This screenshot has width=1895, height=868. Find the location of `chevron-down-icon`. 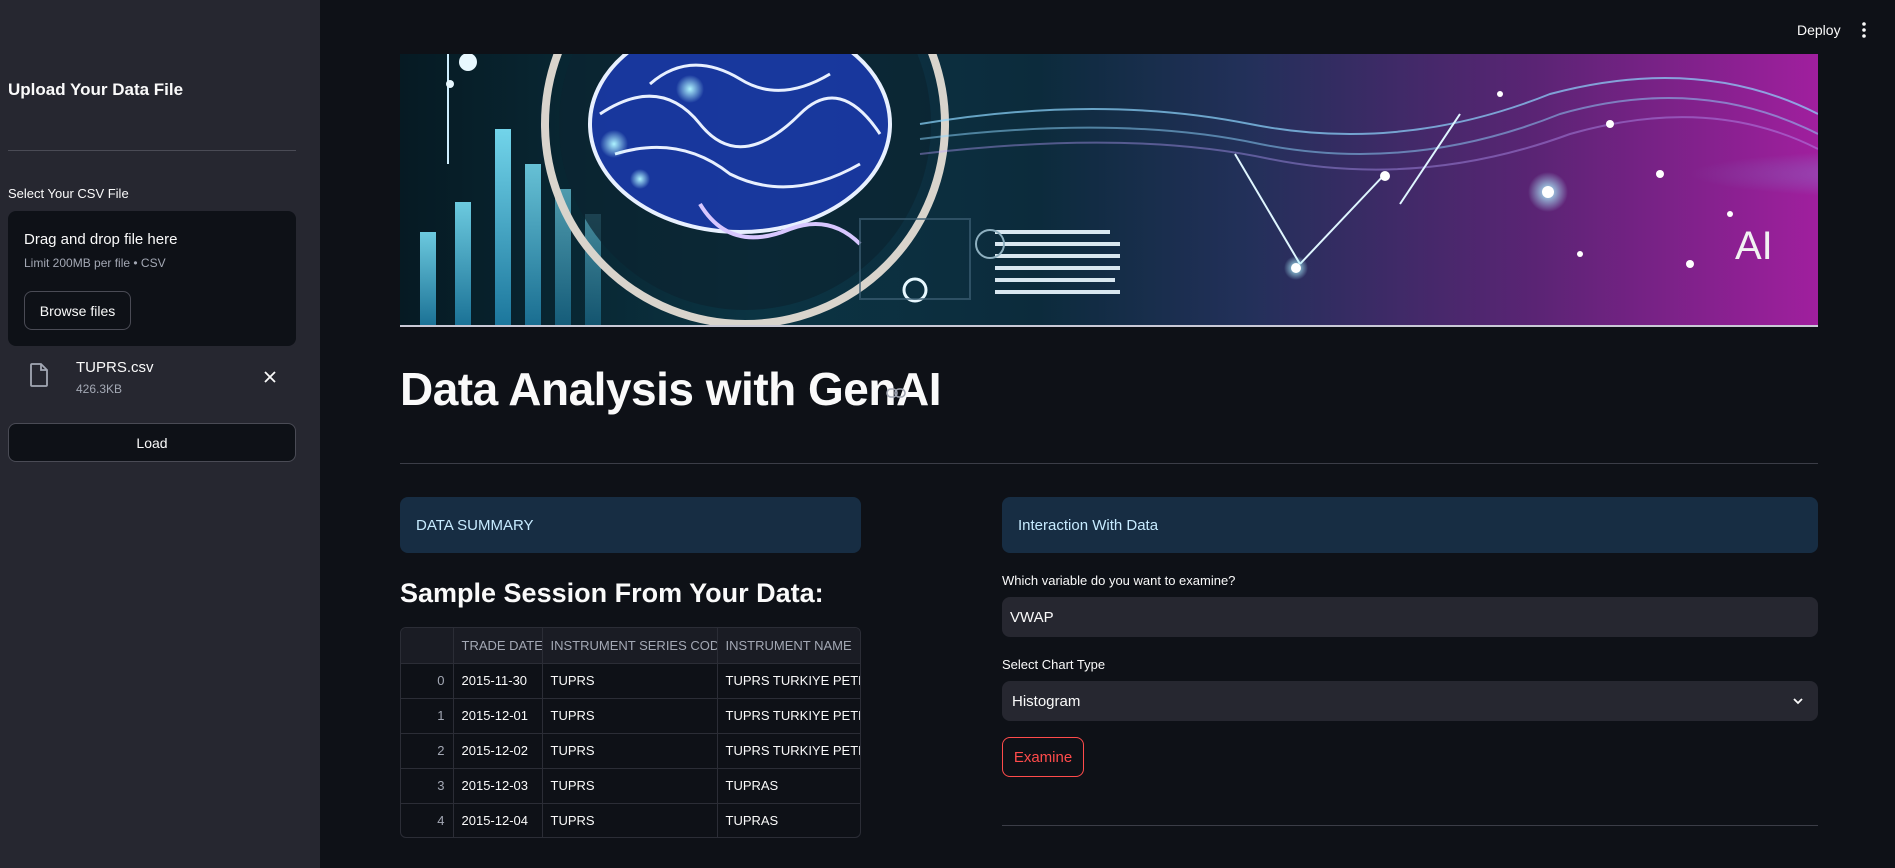

chevron-down-icon is located at coordinates (1798, 701).